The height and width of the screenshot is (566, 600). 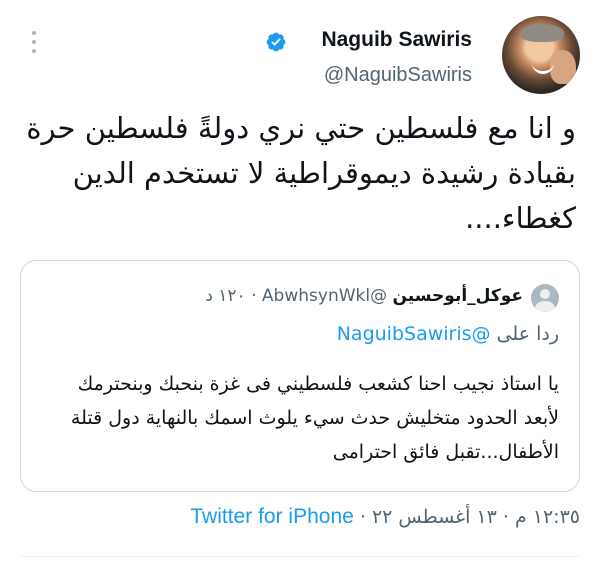 What do you see at coordinates (225, 296) in the screenshot?
I see `quoted-tweet-time: ١٢٠ د` at bounding box center [225, 296].